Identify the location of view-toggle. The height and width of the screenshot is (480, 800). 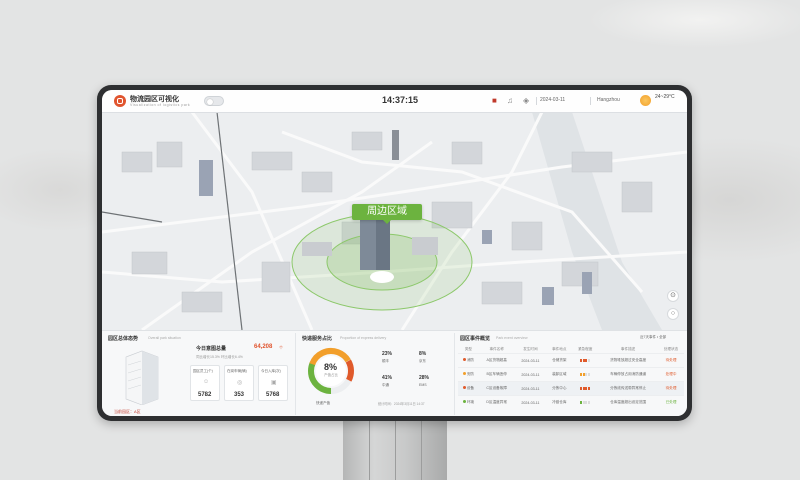
(214, 101).